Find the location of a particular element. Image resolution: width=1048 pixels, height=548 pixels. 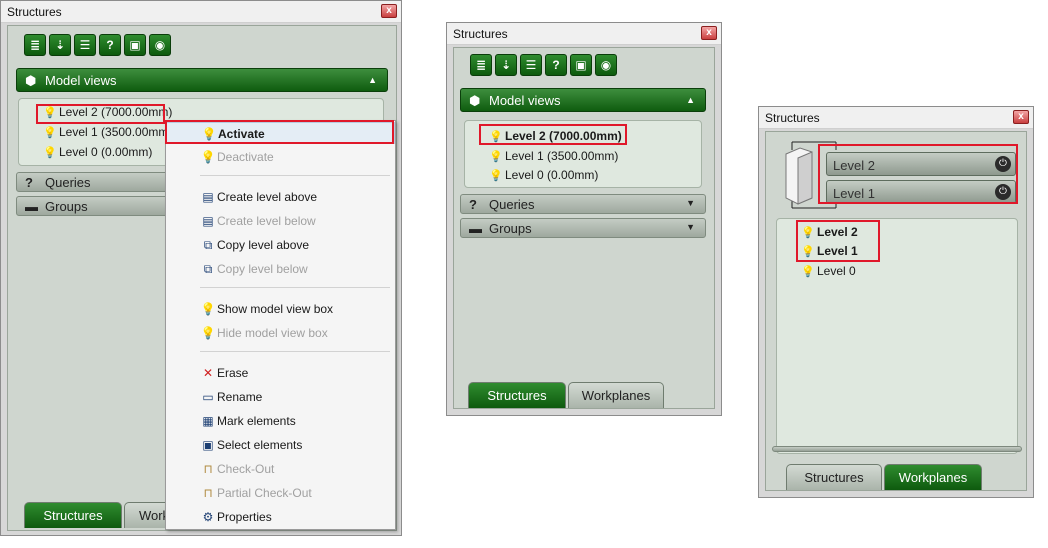

properties-icon: ⚙ is located at coordinates (208, 517).